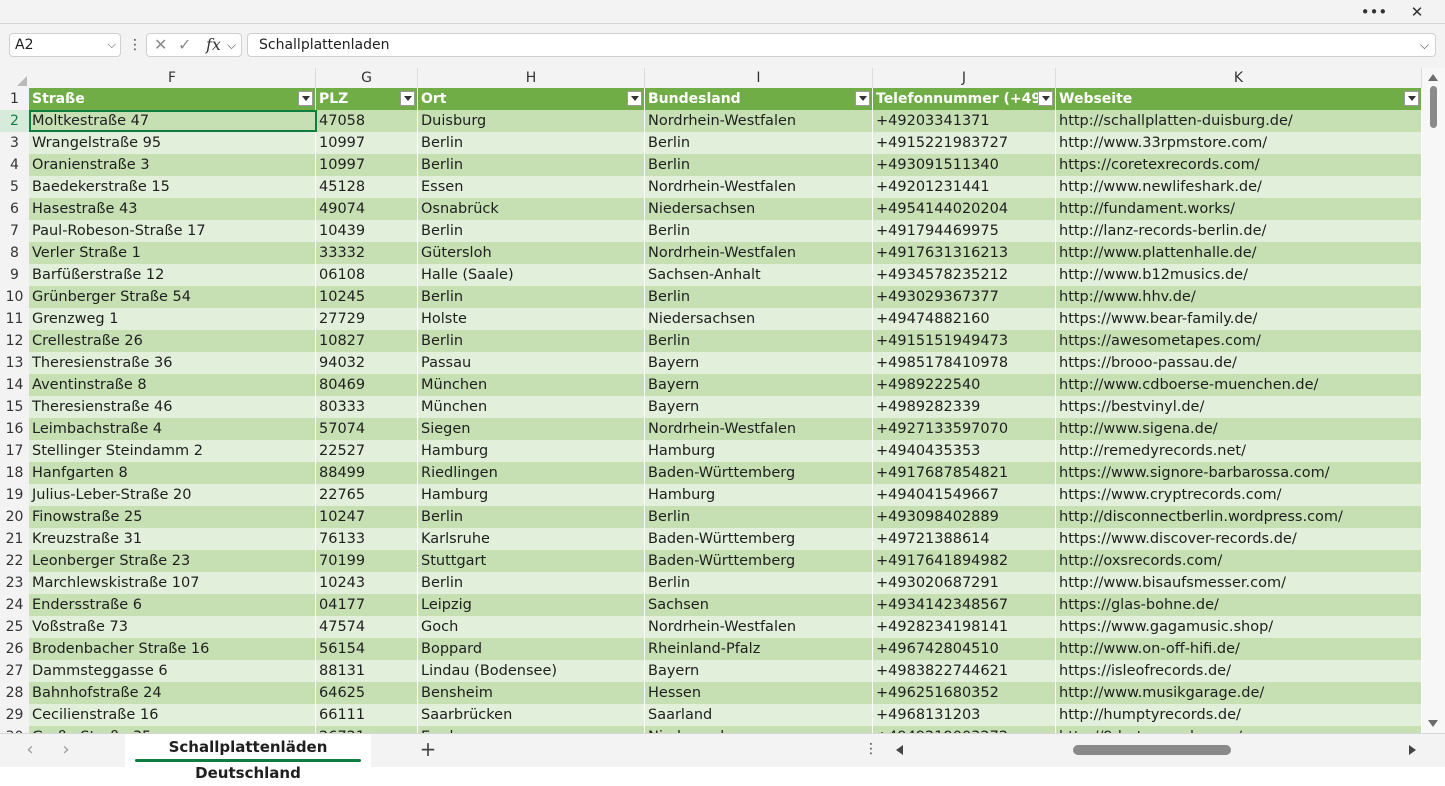  What do you see at coordinates (367, 451) in the screenshot?
I see `table-cell: 22527` at bounding box center [367, 451].